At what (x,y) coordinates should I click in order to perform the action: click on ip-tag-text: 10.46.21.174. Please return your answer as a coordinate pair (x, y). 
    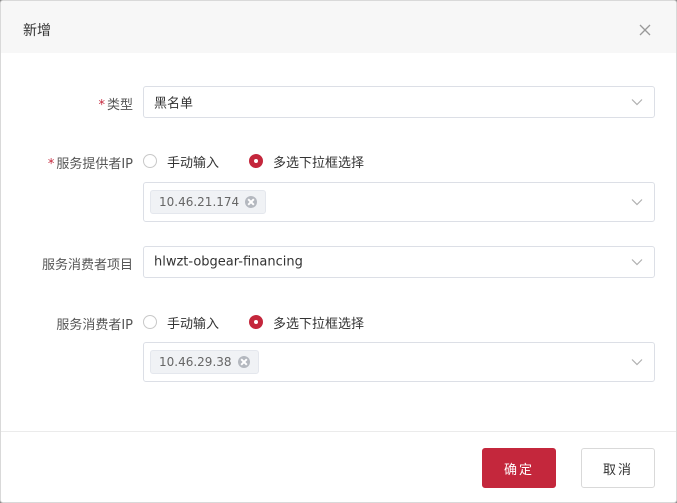
    Looking at the image, I should click on (199, 202).